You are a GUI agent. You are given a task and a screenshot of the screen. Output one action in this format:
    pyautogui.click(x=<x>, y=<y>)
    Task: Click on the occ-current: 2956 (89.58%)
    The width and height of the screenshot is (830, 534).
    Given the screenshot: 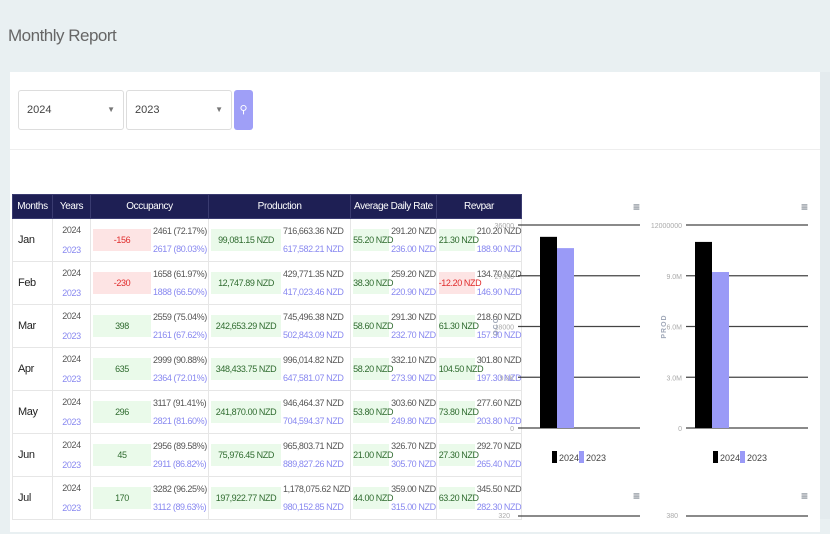 What is the action you would take?
    pyautogui.click(x=180, y=446)
    